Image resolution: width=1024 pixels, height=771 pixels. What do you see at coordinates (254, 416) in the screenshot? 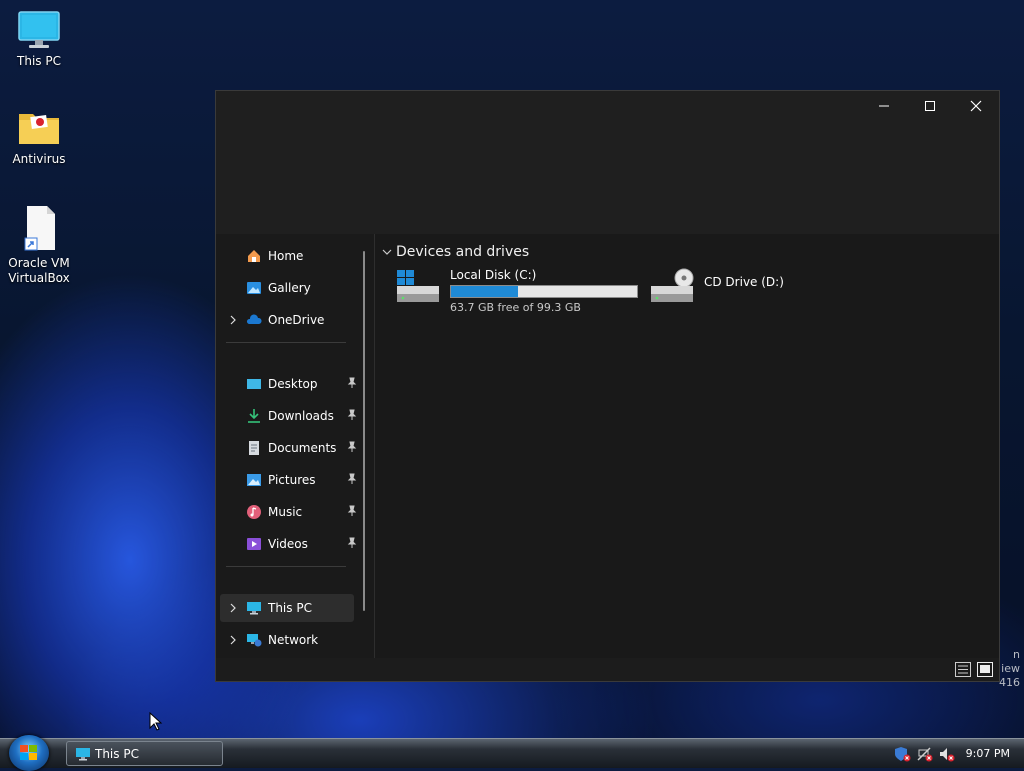
I see `download-icon` at bounding box center [254, 416].